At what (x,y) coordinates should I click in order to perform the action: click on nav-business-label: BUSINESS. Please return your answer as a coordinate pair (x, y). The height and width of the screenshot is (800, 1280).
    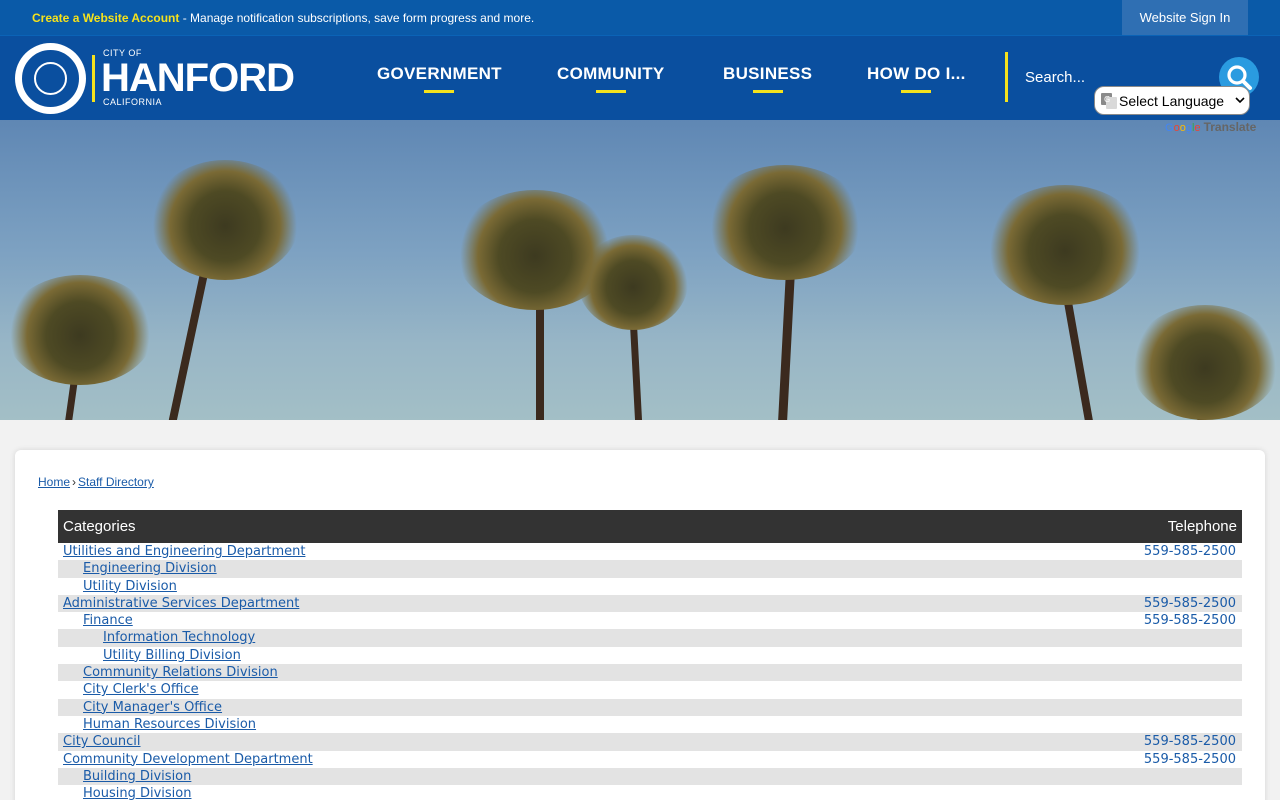
    Looking at the image, I should click on (768, 73).